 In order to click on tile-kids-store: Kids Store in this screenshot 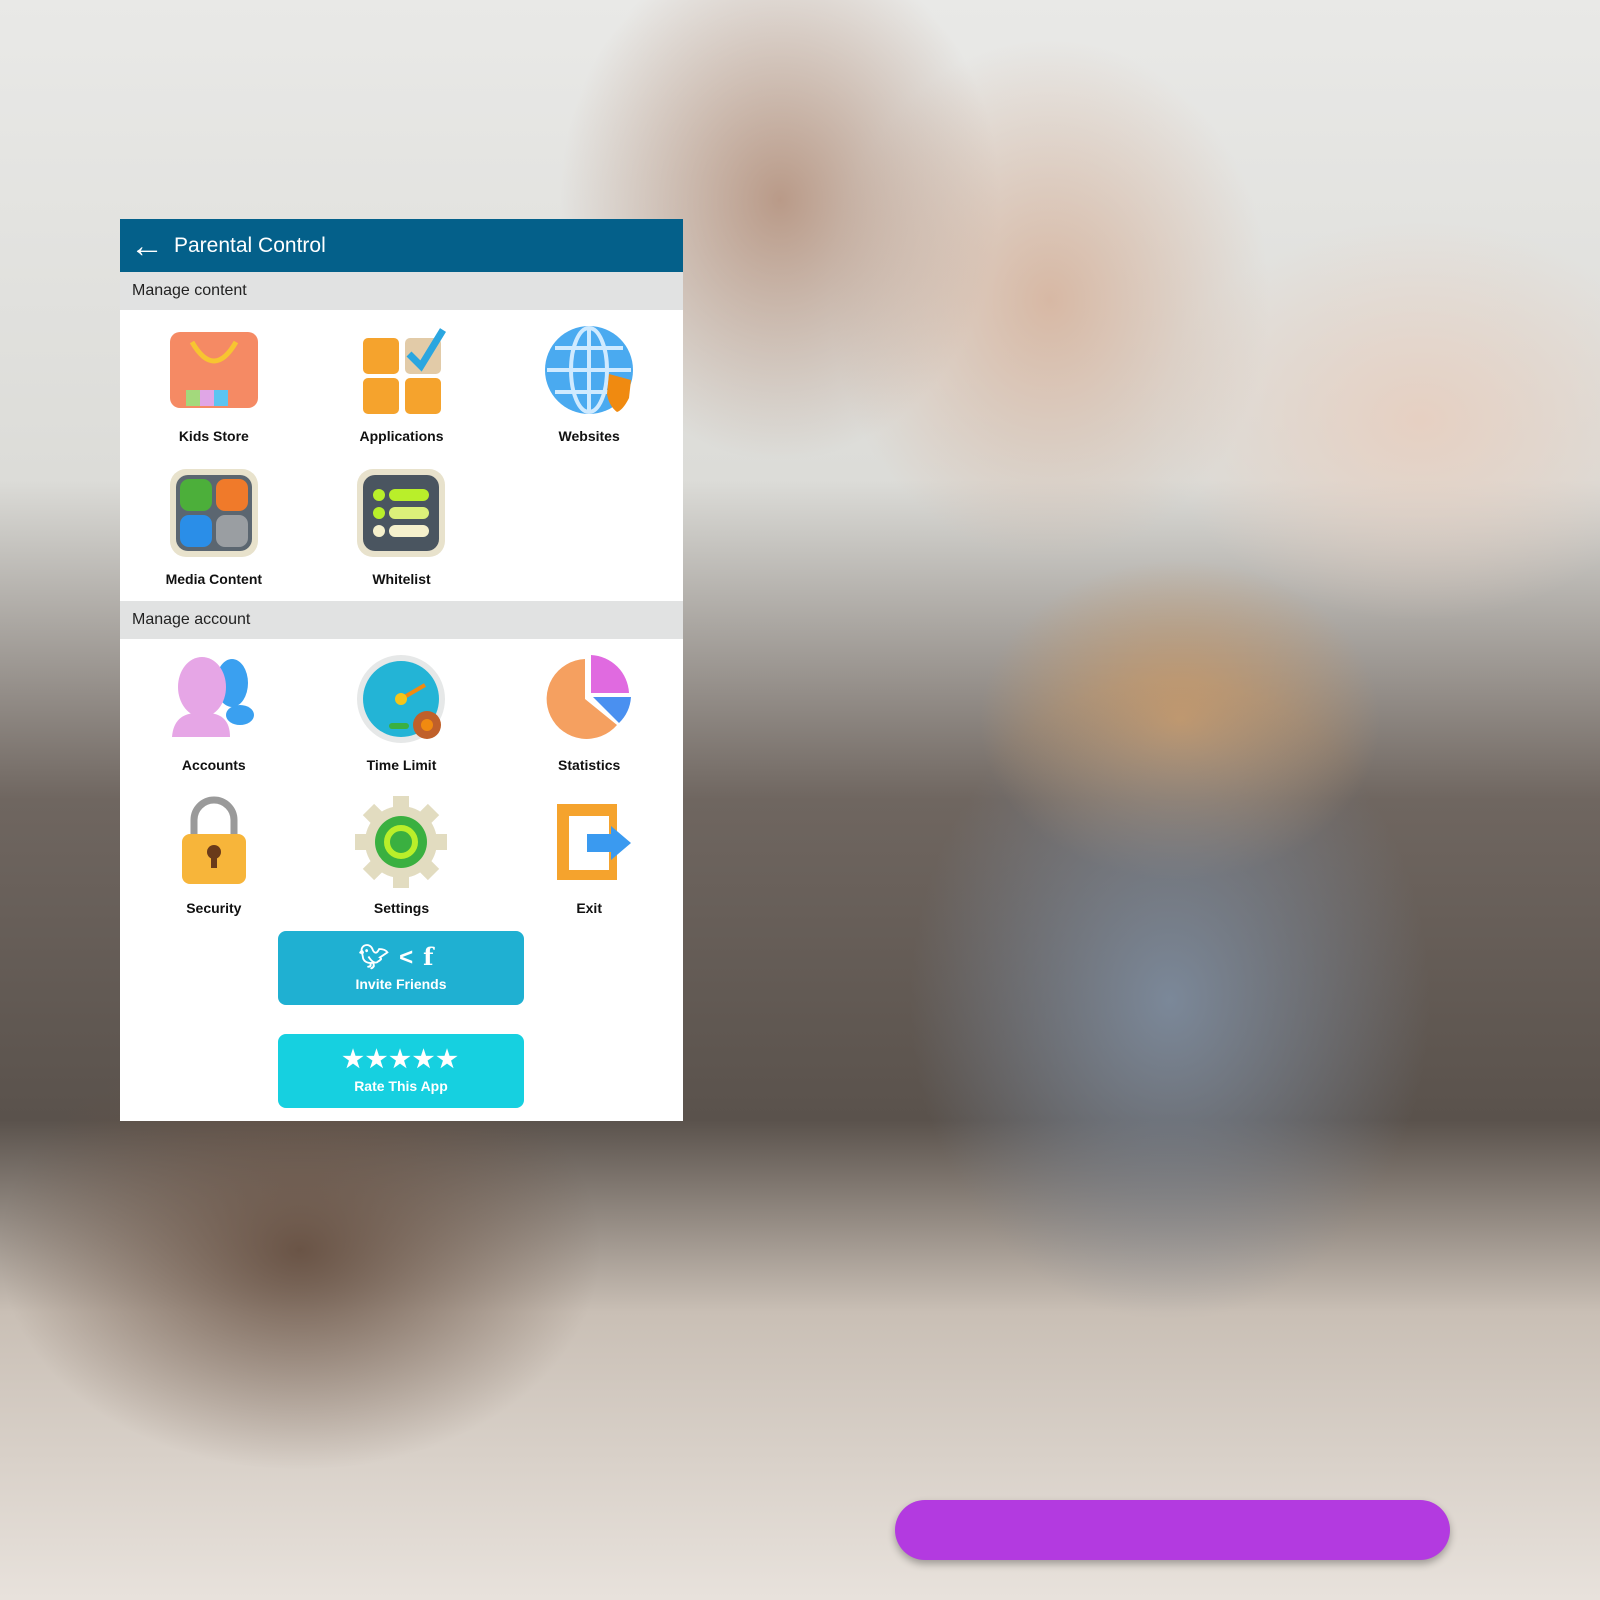, I will do `click(214, 393)`.